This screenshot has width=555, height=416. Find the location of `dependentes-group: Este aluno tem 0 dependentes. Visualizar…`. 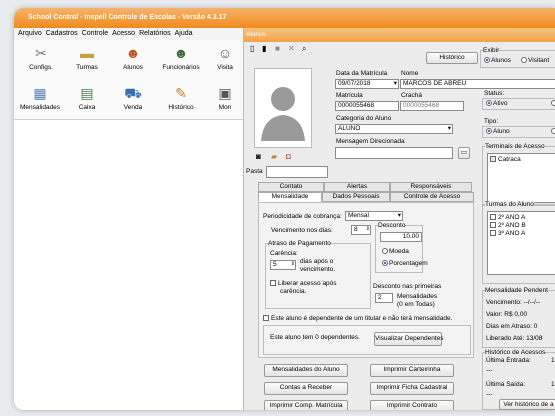

dependentes-group: Este aluno tem 0 dependentes. Visualizar… is located at coordinates (367, 340).